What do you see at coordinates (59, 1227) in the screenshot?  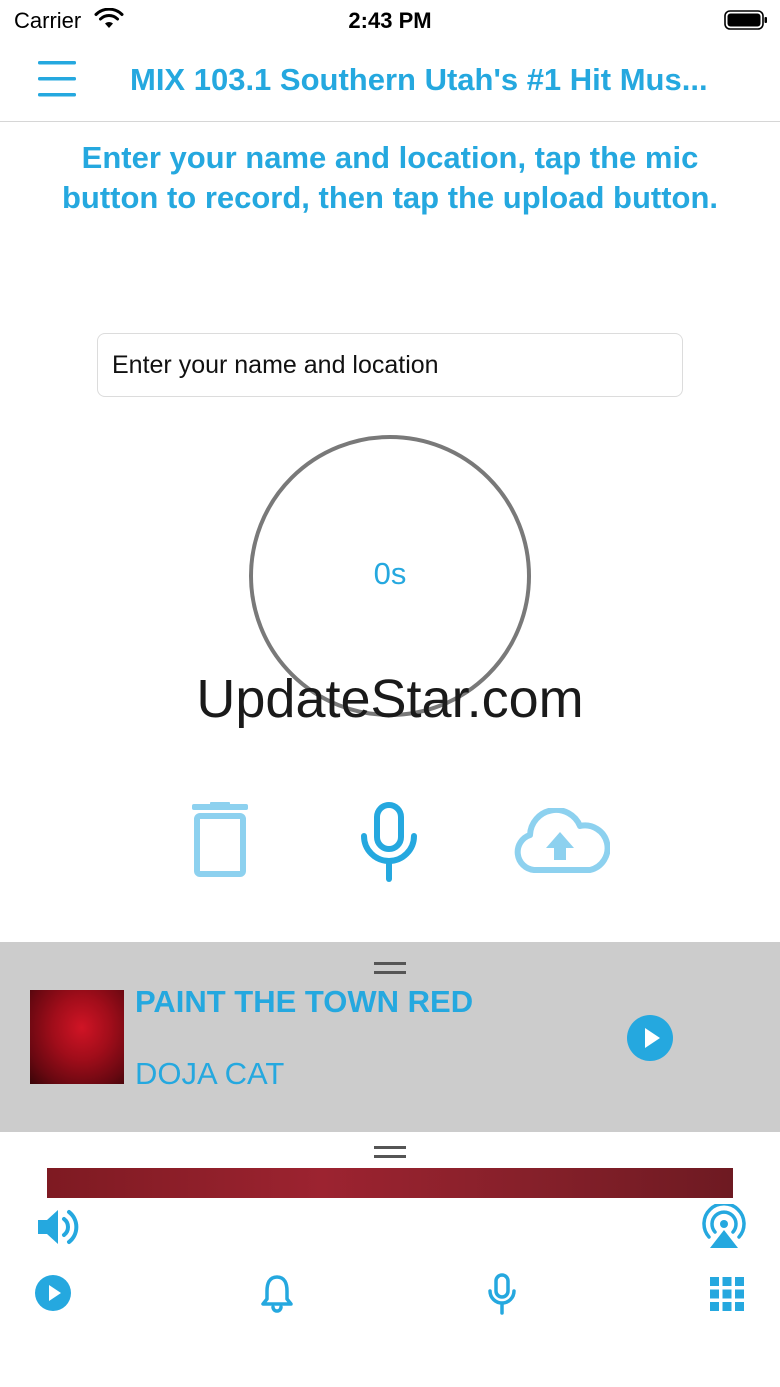 I see `volume-icon` at bounding box center [59, 1227].